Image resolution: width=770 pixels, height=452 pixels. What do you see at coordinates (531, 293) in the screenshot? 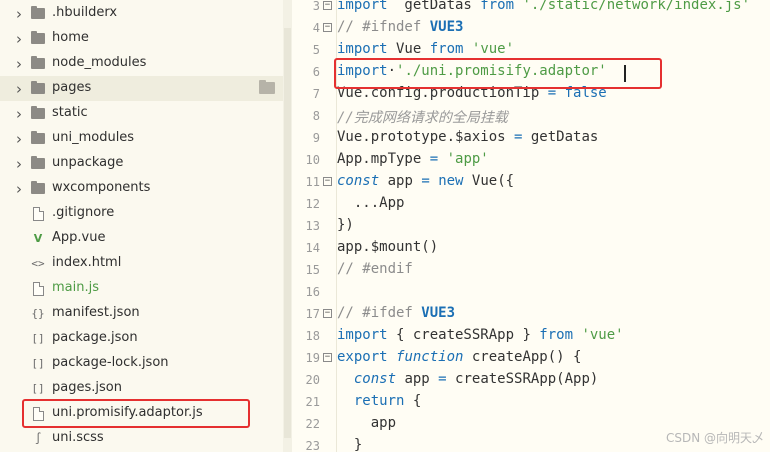
I see `code-line: 16` at bounding box center [531, 293].